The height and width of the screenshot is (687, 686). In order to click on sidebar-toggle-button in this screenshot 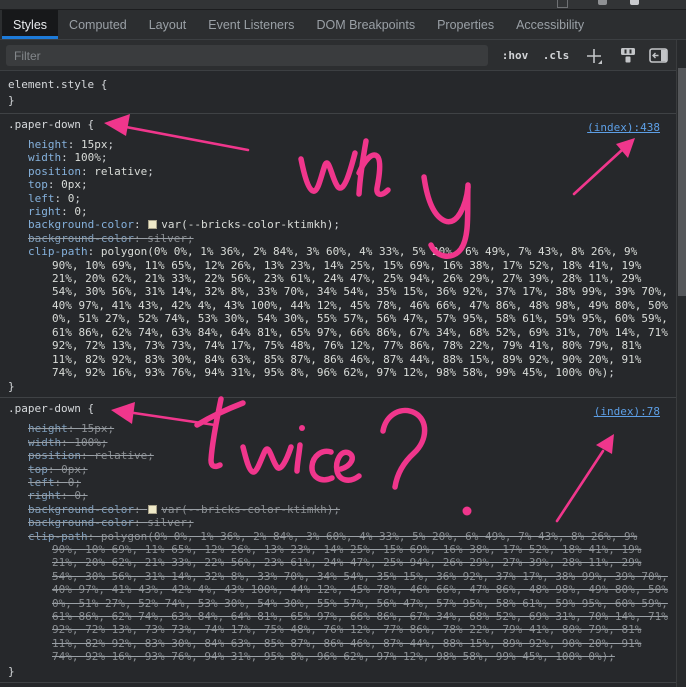, I will do `click(658, 55)`.